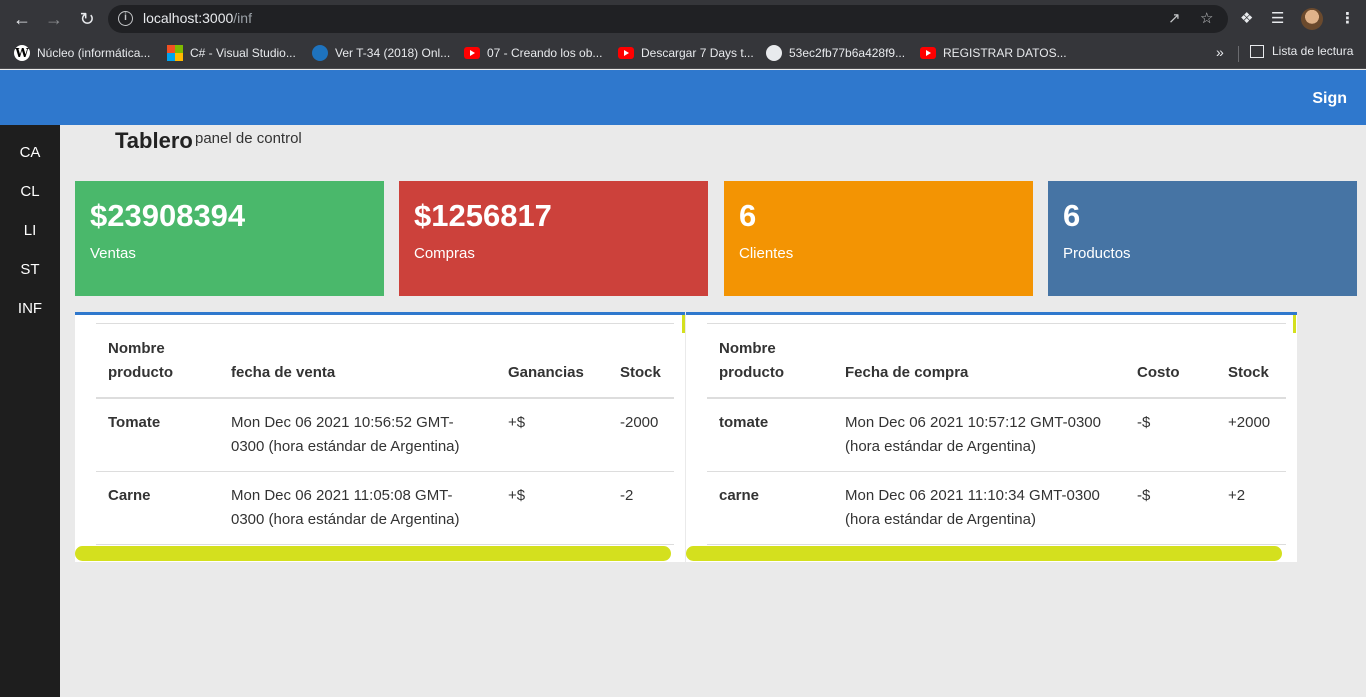  Describe the element at coordinates (1251, 508) in the screenshot. I see `table-cell: +2` at that location.